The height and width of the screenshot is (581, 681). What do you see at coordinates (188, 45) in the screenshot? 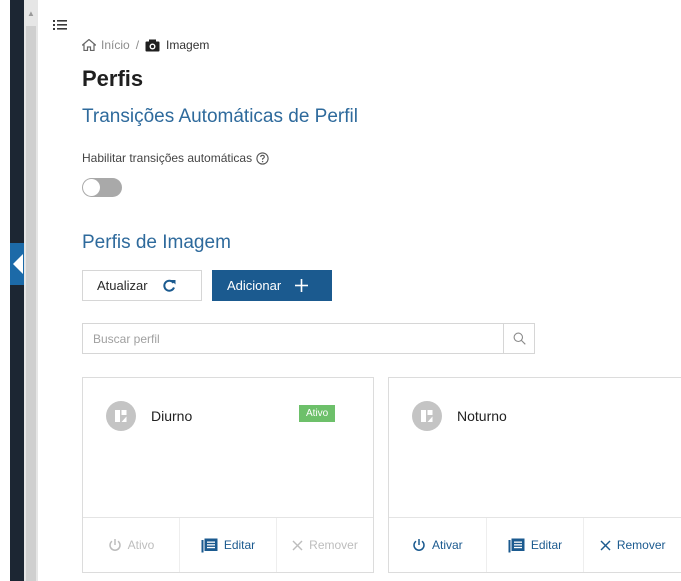
I see `breadcrumb-current: Imagem` at bounding box center [188, 45].